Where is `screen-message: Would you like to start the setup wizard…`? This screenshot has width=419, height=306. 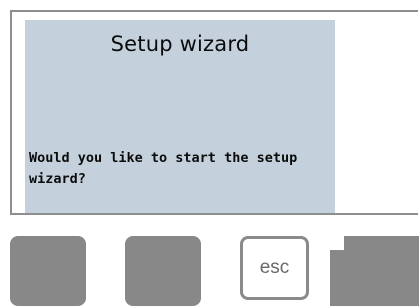 screen-message: Would you like to start the setup wizard… is located at coordinates (163, 168).